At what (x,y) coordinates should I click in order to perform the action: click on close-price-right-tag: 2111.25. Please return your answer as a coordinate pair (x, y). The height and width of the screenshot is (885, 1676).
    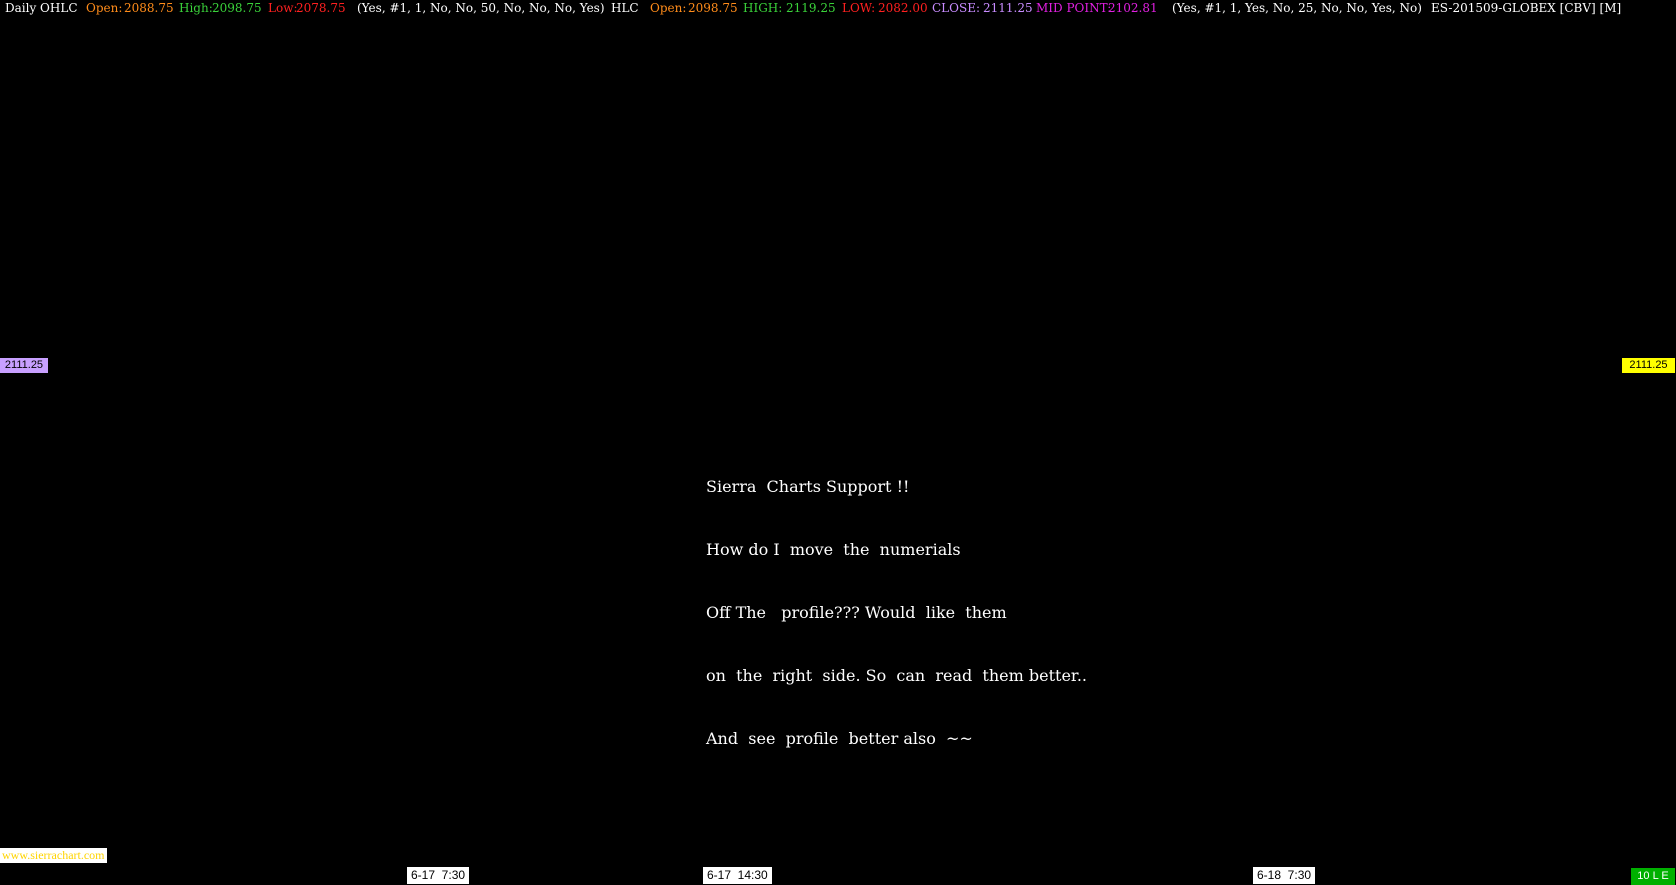
    Looking at the image, I should click on (1648, 365).